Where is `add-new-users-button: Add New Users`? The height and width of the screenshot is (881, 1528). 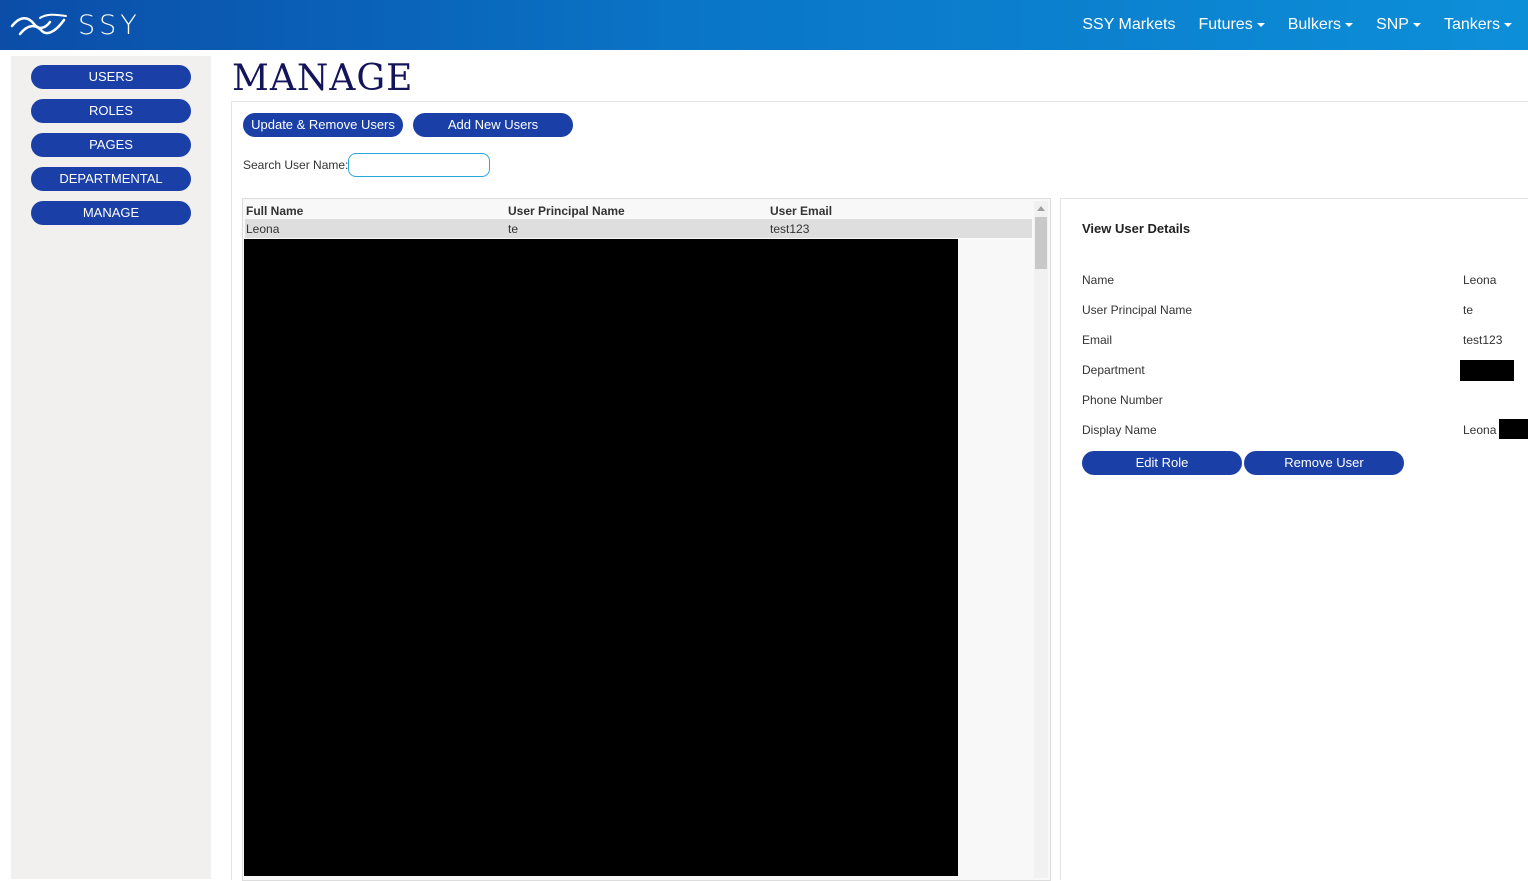
add-new-users-button: Add New Users is located at coordinates (493, 125).